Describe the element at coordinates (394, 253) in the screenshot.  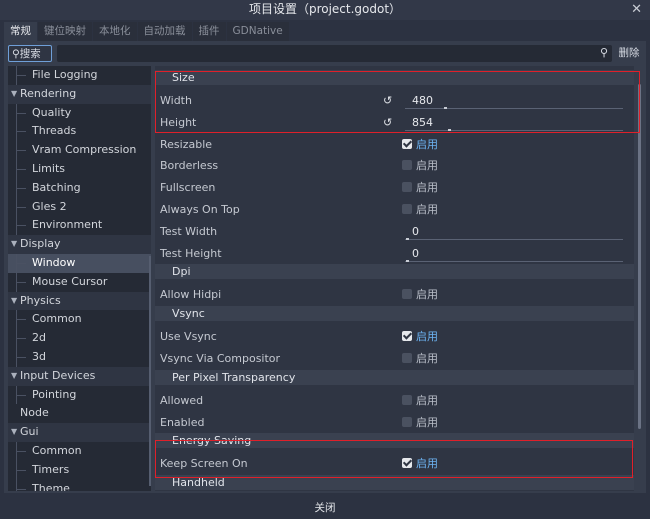
I see `property-row: Test Height 0` at that location.